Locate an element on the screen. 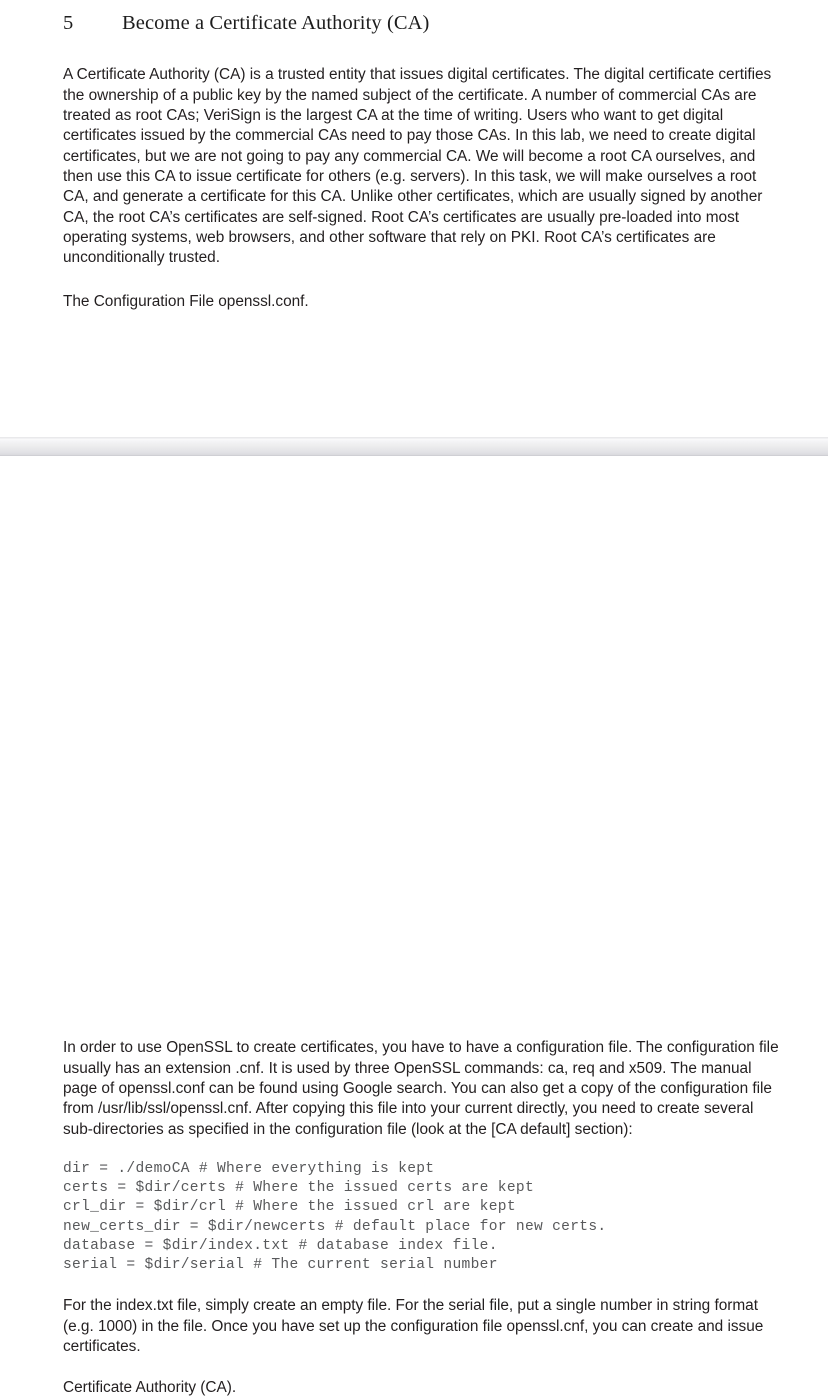 This screenshot has width=828, height=1399. section-number: 5 is located at coordinates (68, 23).